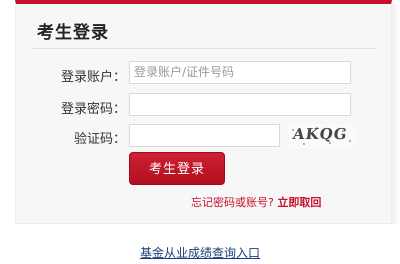 The width and height of the screenshot is (400, 264). Describe the element at coordinates (93, 139) in the screenshot. I see `captcha-label: 验证码` at that location.